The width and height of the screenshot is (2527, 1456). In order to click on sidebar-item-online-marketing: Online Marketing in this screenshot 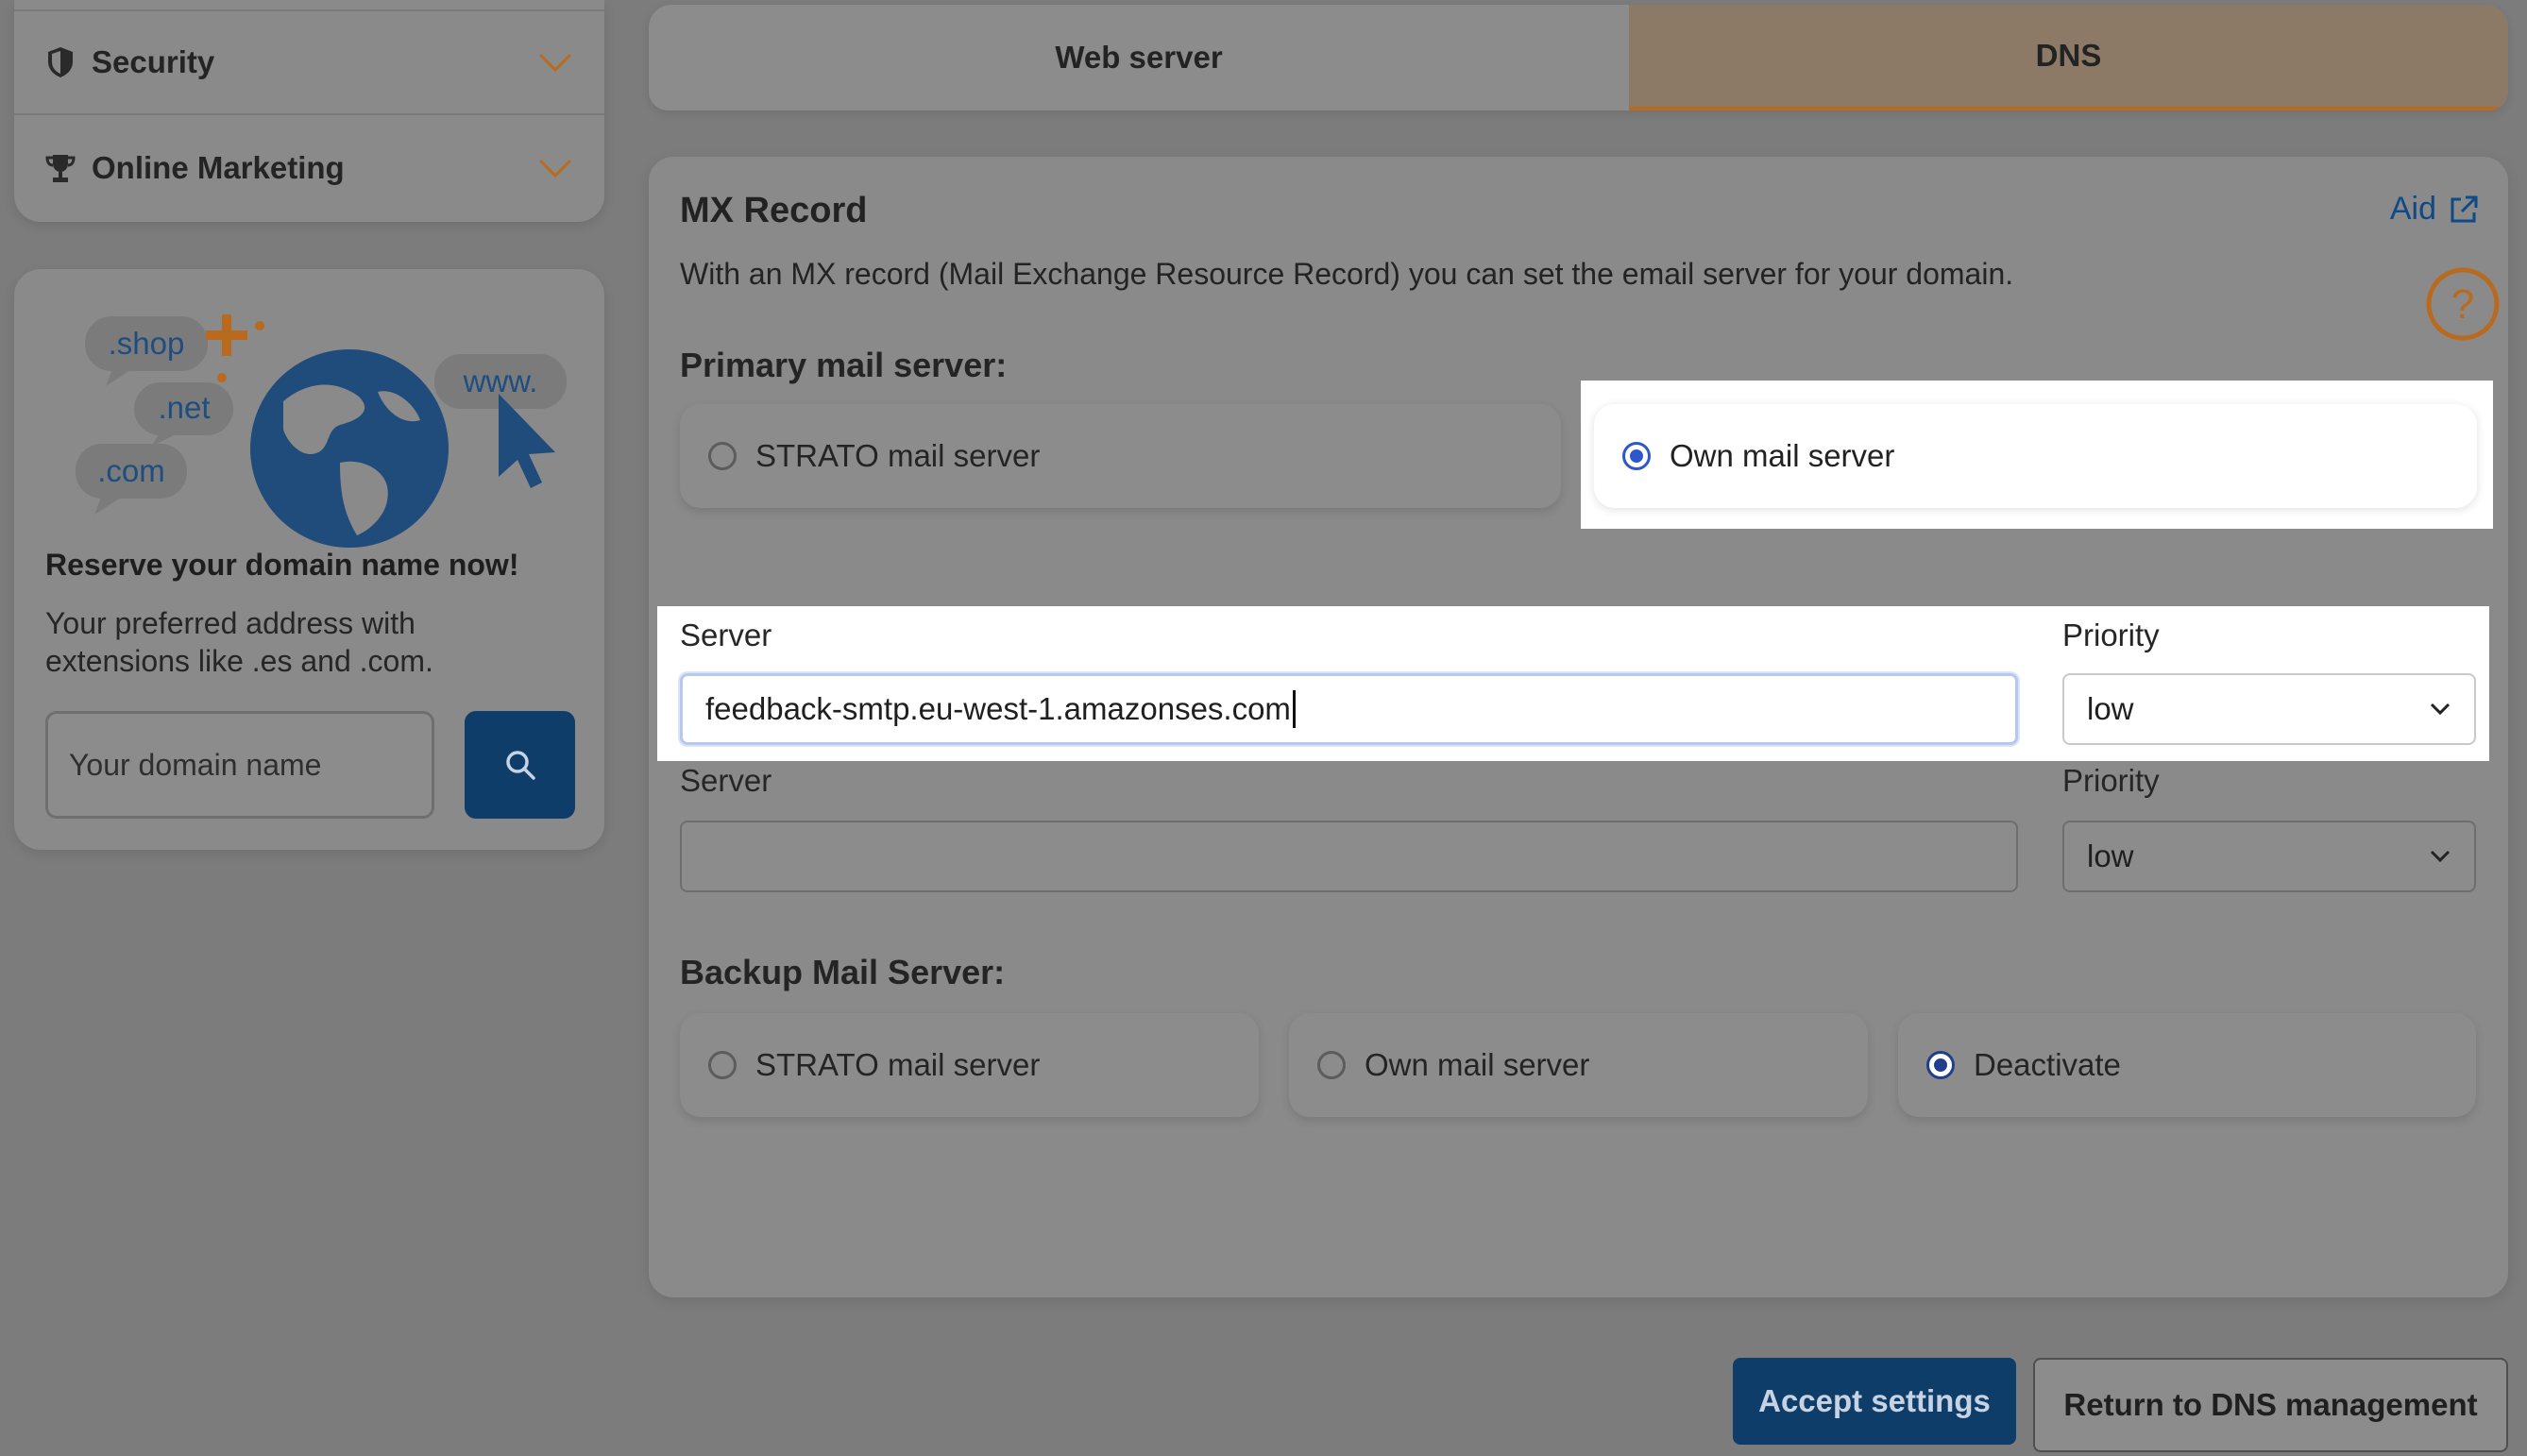, I will do `click(309, 168)`.